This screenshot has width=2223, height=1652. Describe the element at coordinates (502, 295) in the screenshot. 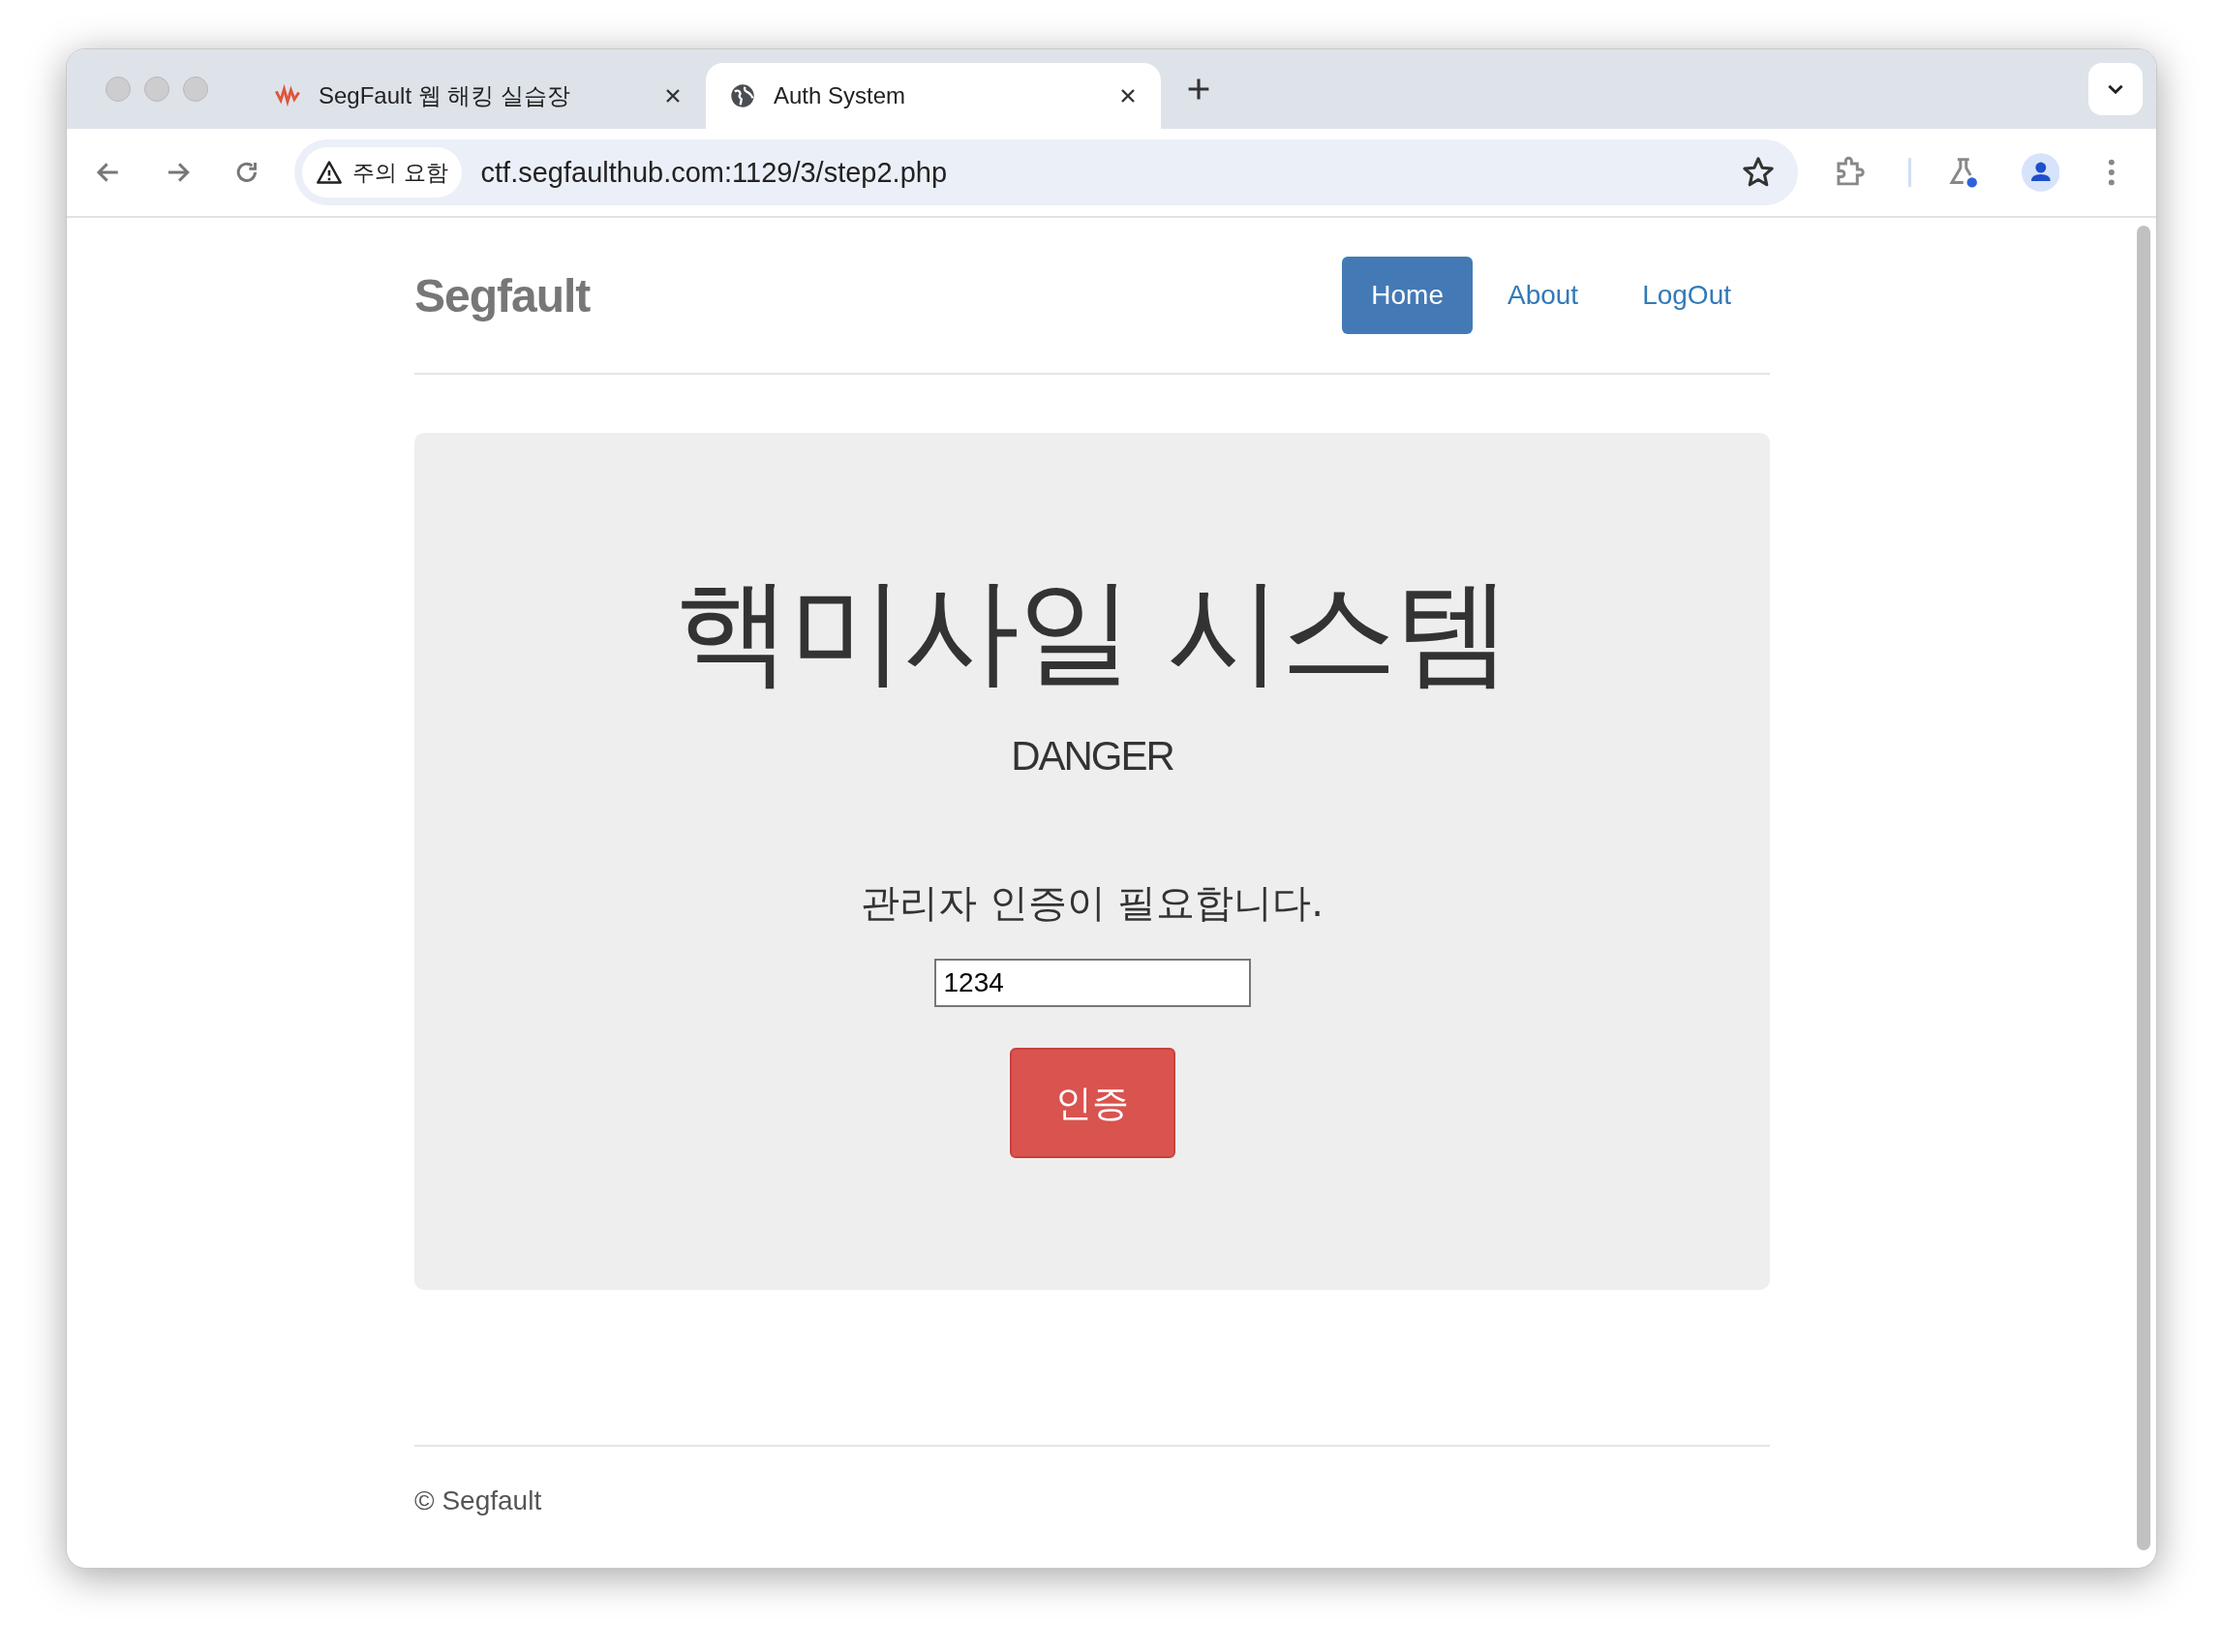

I see `site-brand: Segfault` at that location.